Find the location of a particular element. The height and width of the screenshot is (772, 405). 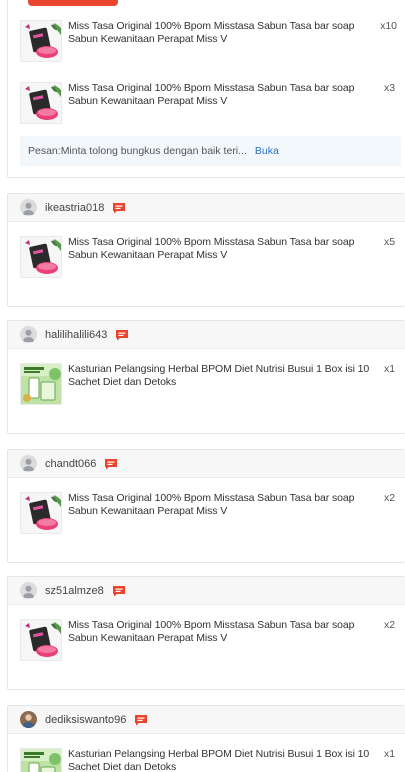

order-card-header: sz51almze8 is located at coordinates (206, 591).